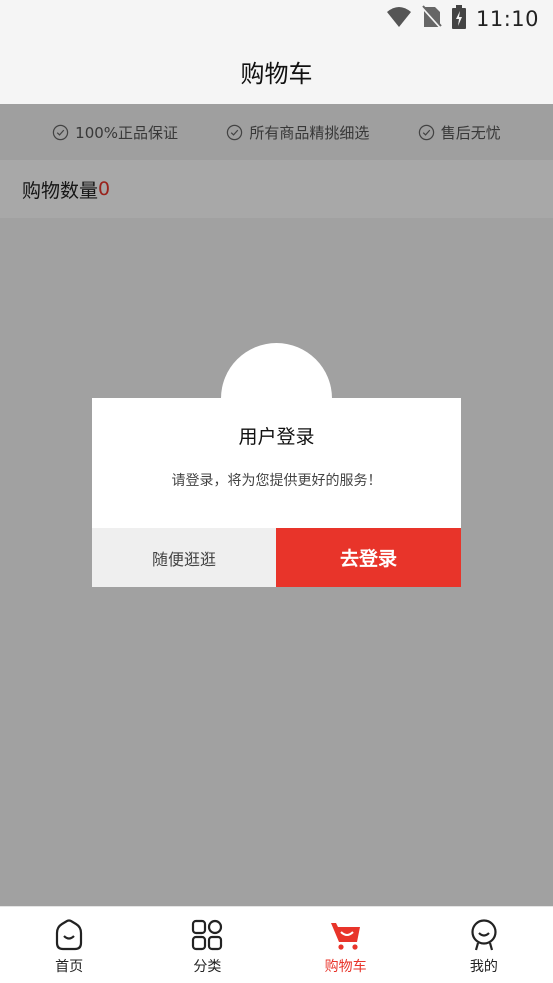 Image resolution: width=553 pixels, height=983 pixels. I want to click on profile-icon, so click(484, 935).